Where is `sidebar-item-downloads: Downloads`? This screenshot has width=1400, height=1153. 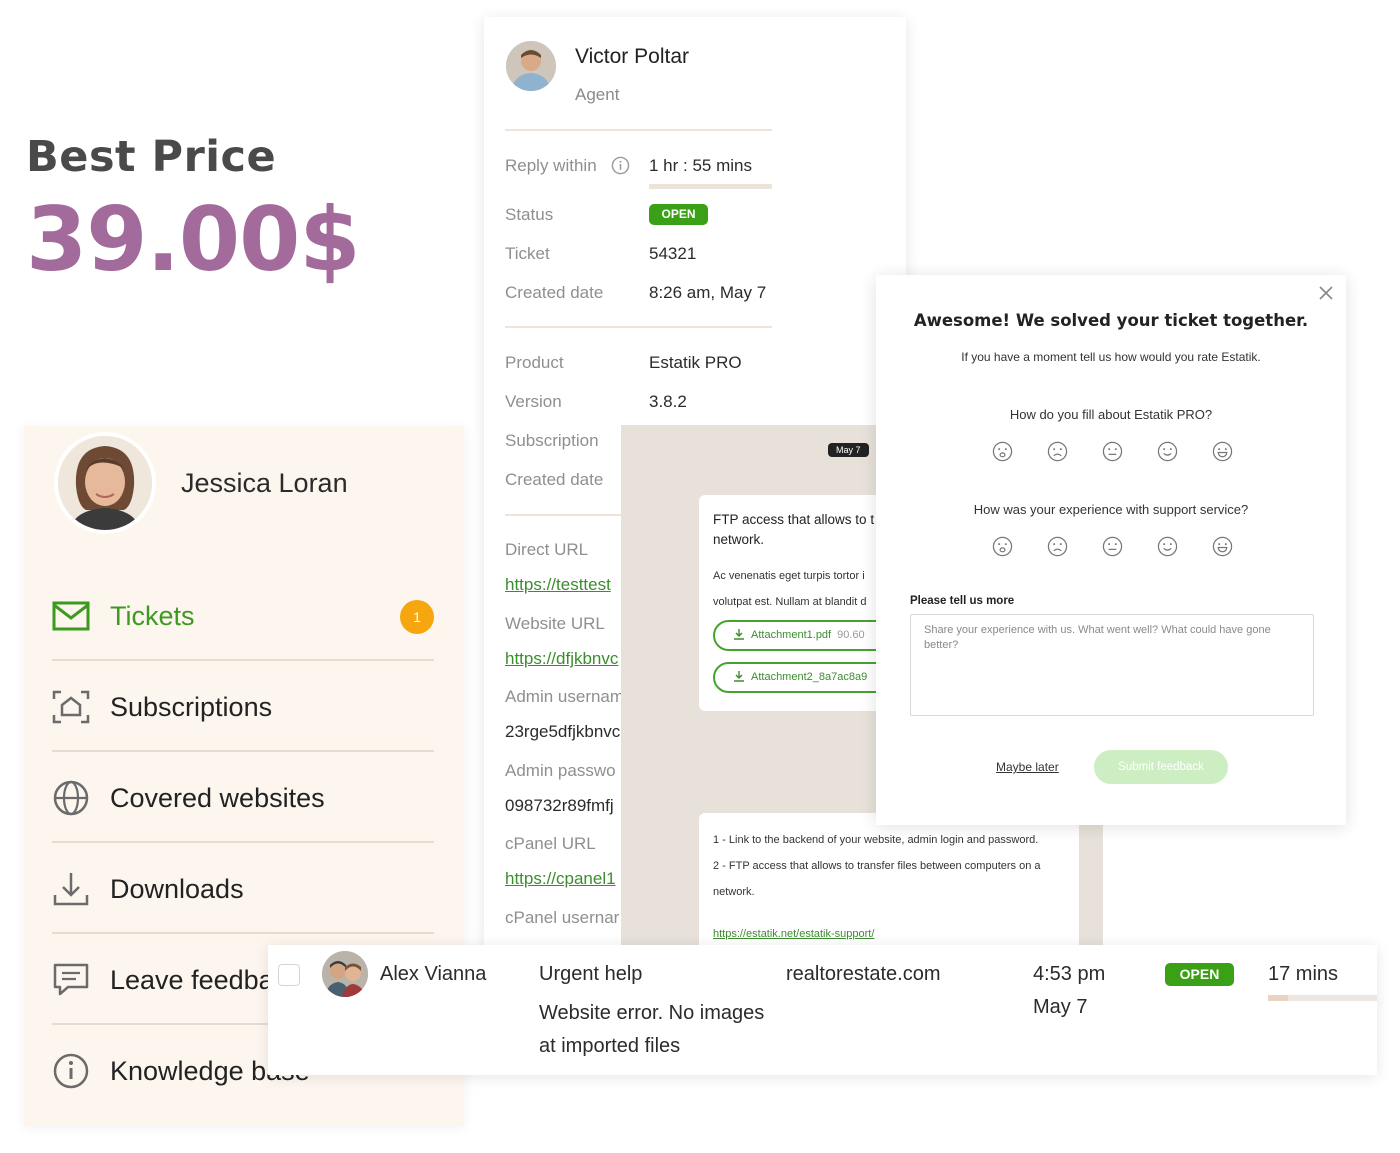
sidebar-item-downloads: Downloads is located at coordinates (243, 888).